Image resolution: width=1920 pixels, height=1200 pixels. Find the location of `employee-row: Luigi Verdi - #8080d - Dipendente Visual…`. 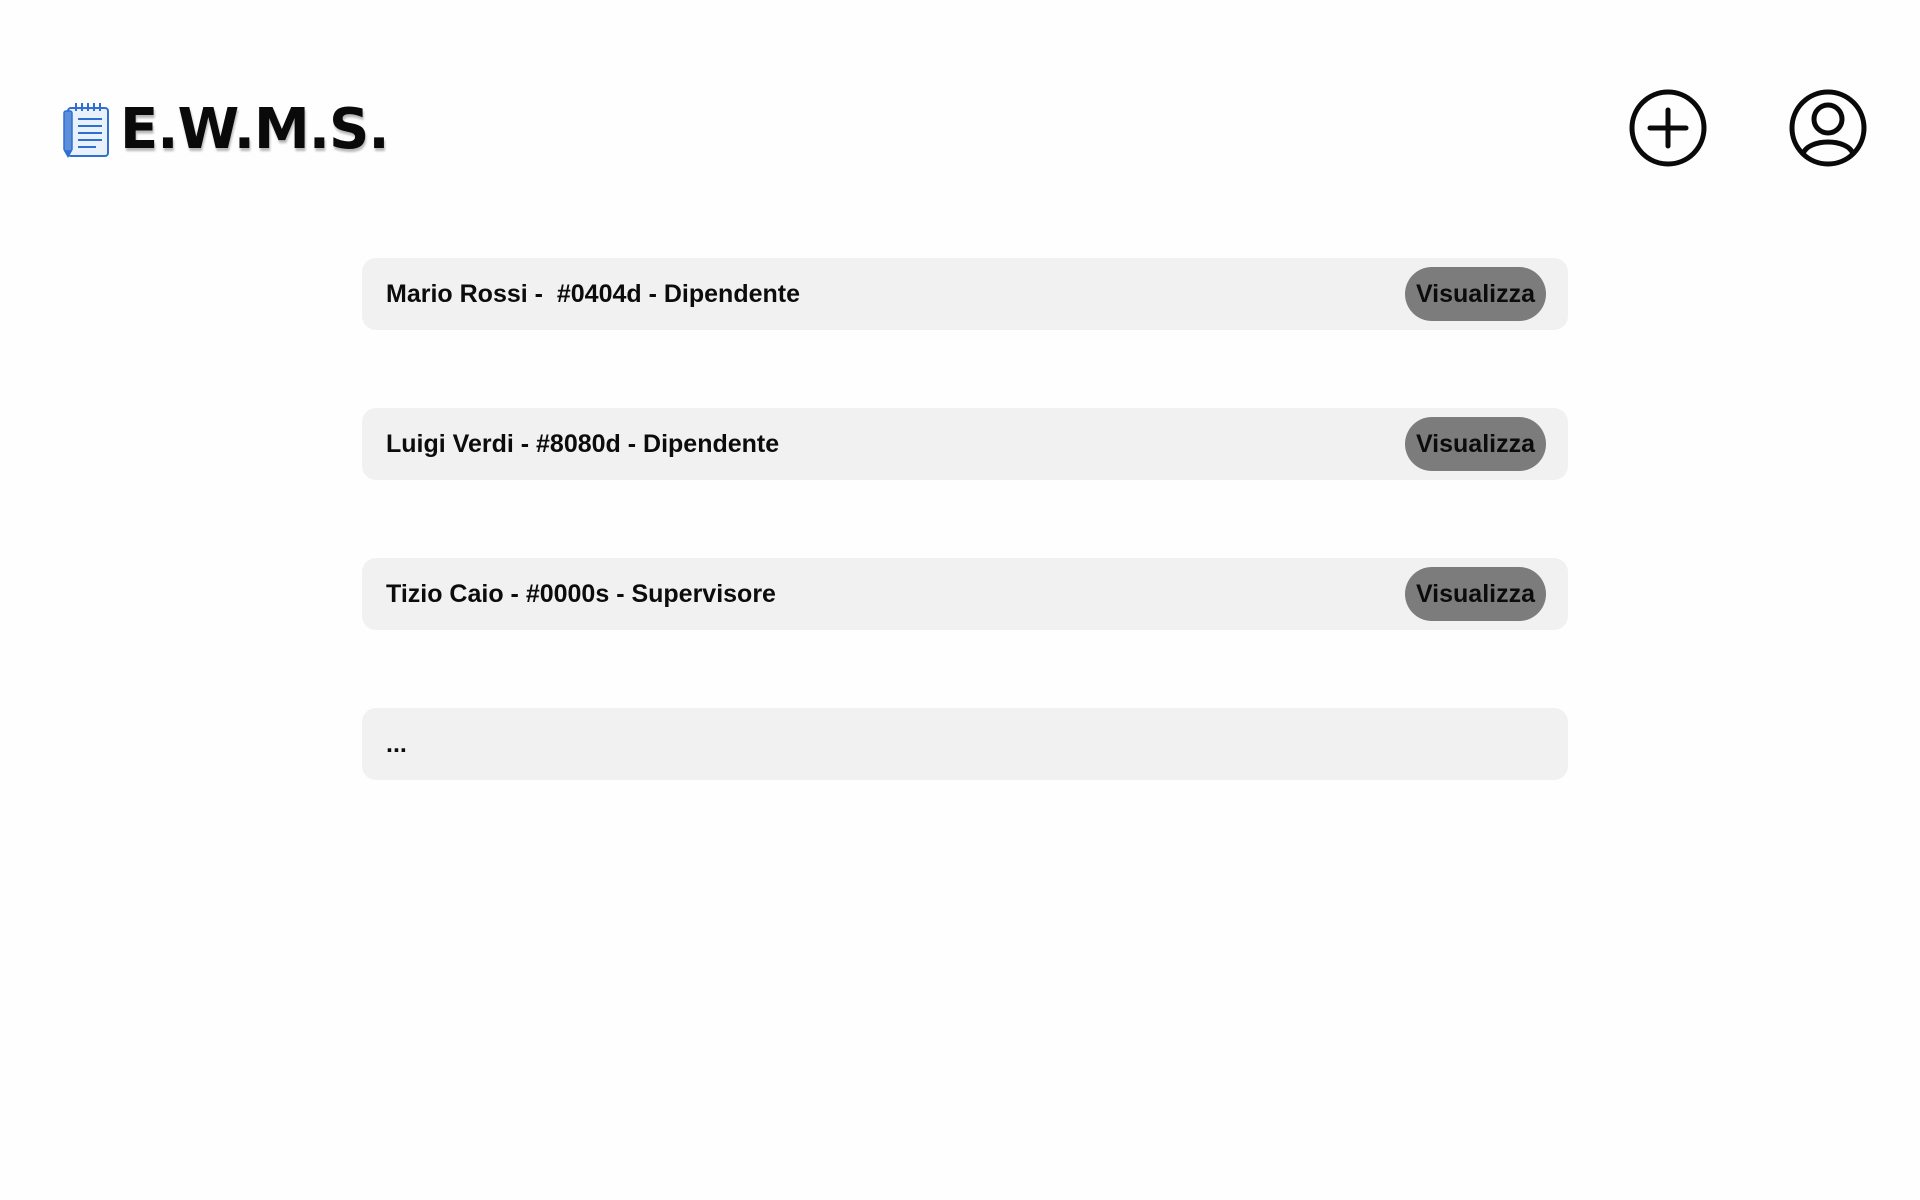

employee-row: Luigi Verdi - #8080d - Dipendente Visual… is located at coordinates (965, 444).